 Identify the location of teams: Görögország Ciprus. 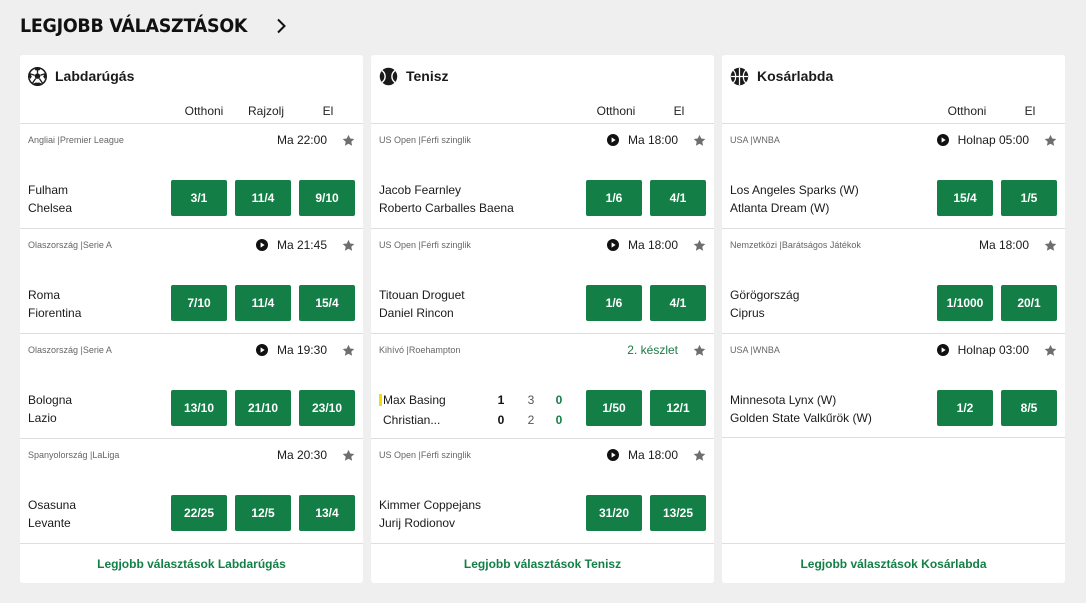
(764, 304).